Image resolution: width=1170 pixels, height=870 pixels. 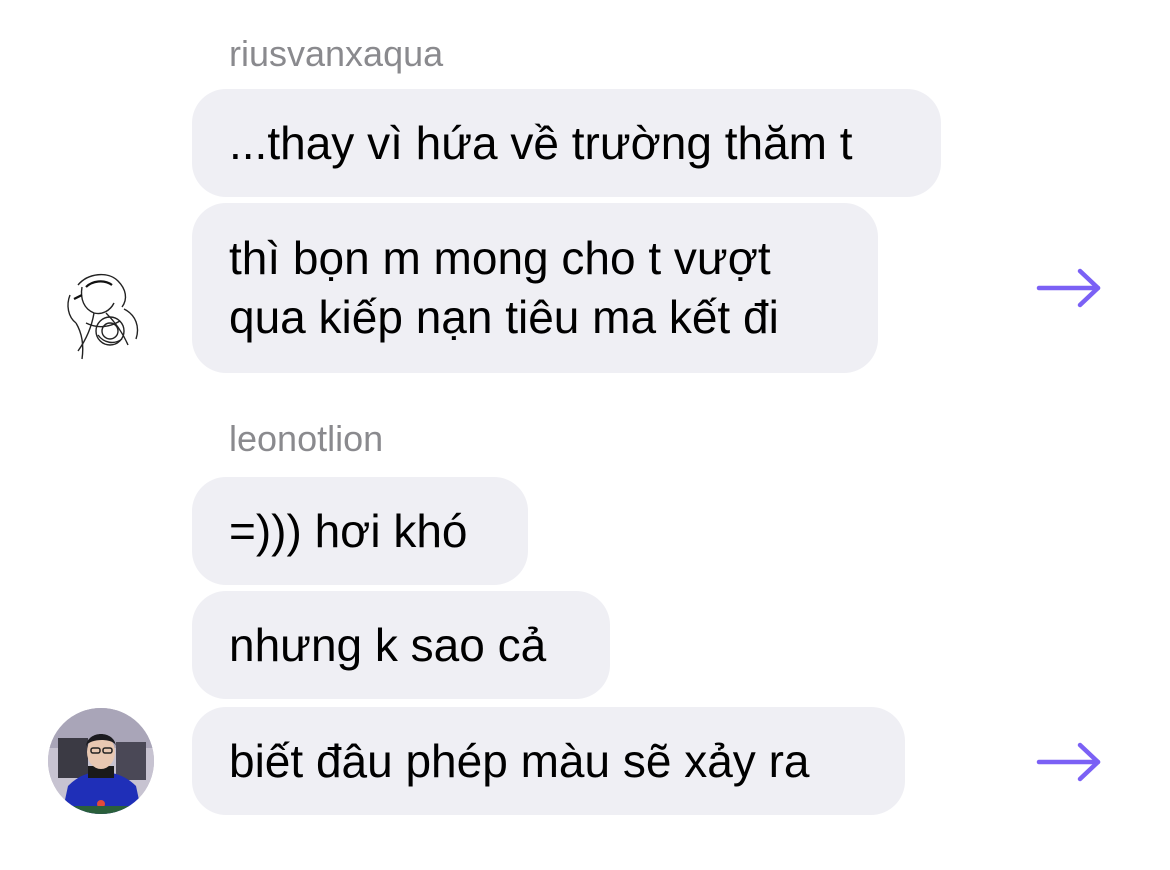 I want to click on message-bubble: ...thay vì hứa về trường thăm t, so click(x=566, y=143).